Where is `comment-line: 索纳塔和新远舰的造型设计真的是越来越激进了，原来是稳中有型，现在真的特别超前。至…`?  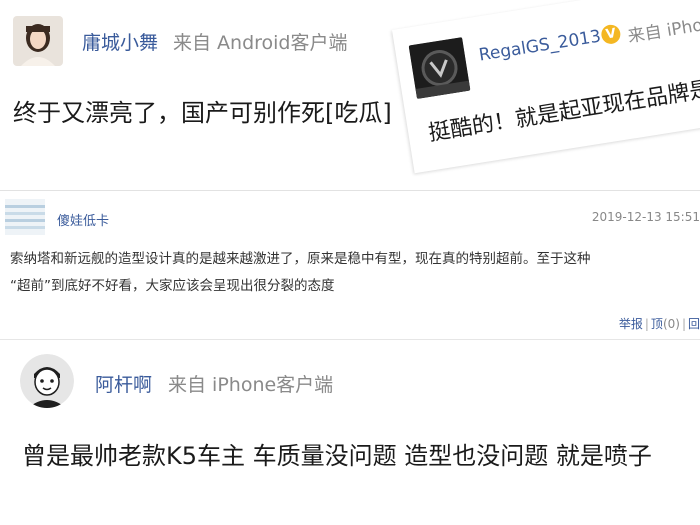 comment-line: 索纳塔和新远舰的造型设计真的是越来越激进了，原来是稳中有型，现在真的特别超前。至… is located at coordinates (300, 259).